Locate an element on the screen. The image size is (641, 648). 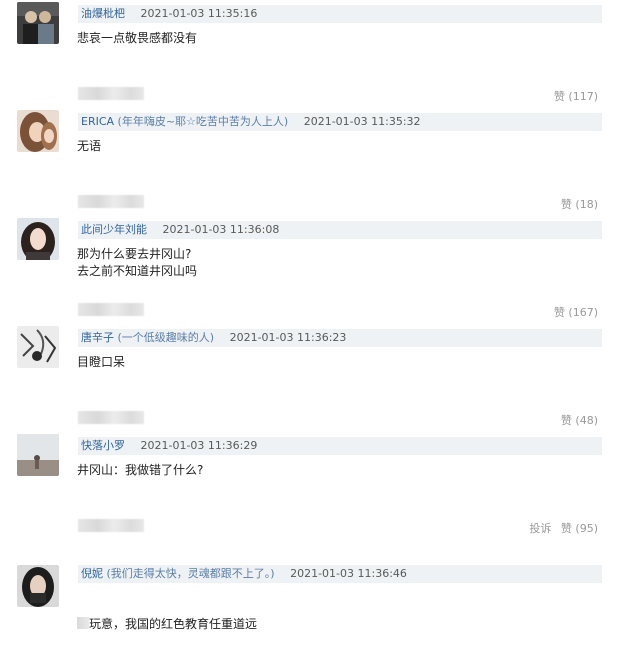
like-button: 赞 (95) is located at coordinates (579, 528).